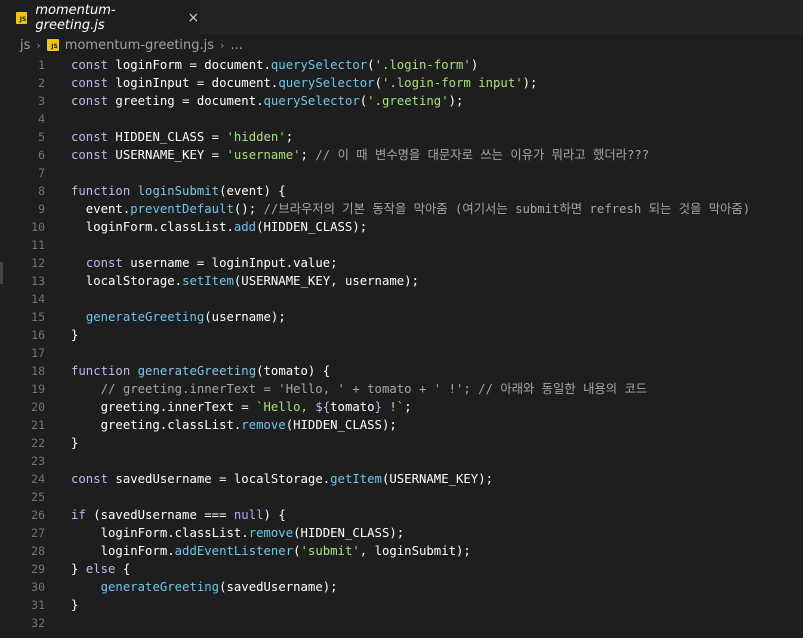 This screenshot has height=638, width=803. I want to click on code-token: loginForm.classList., so click(152, 227).